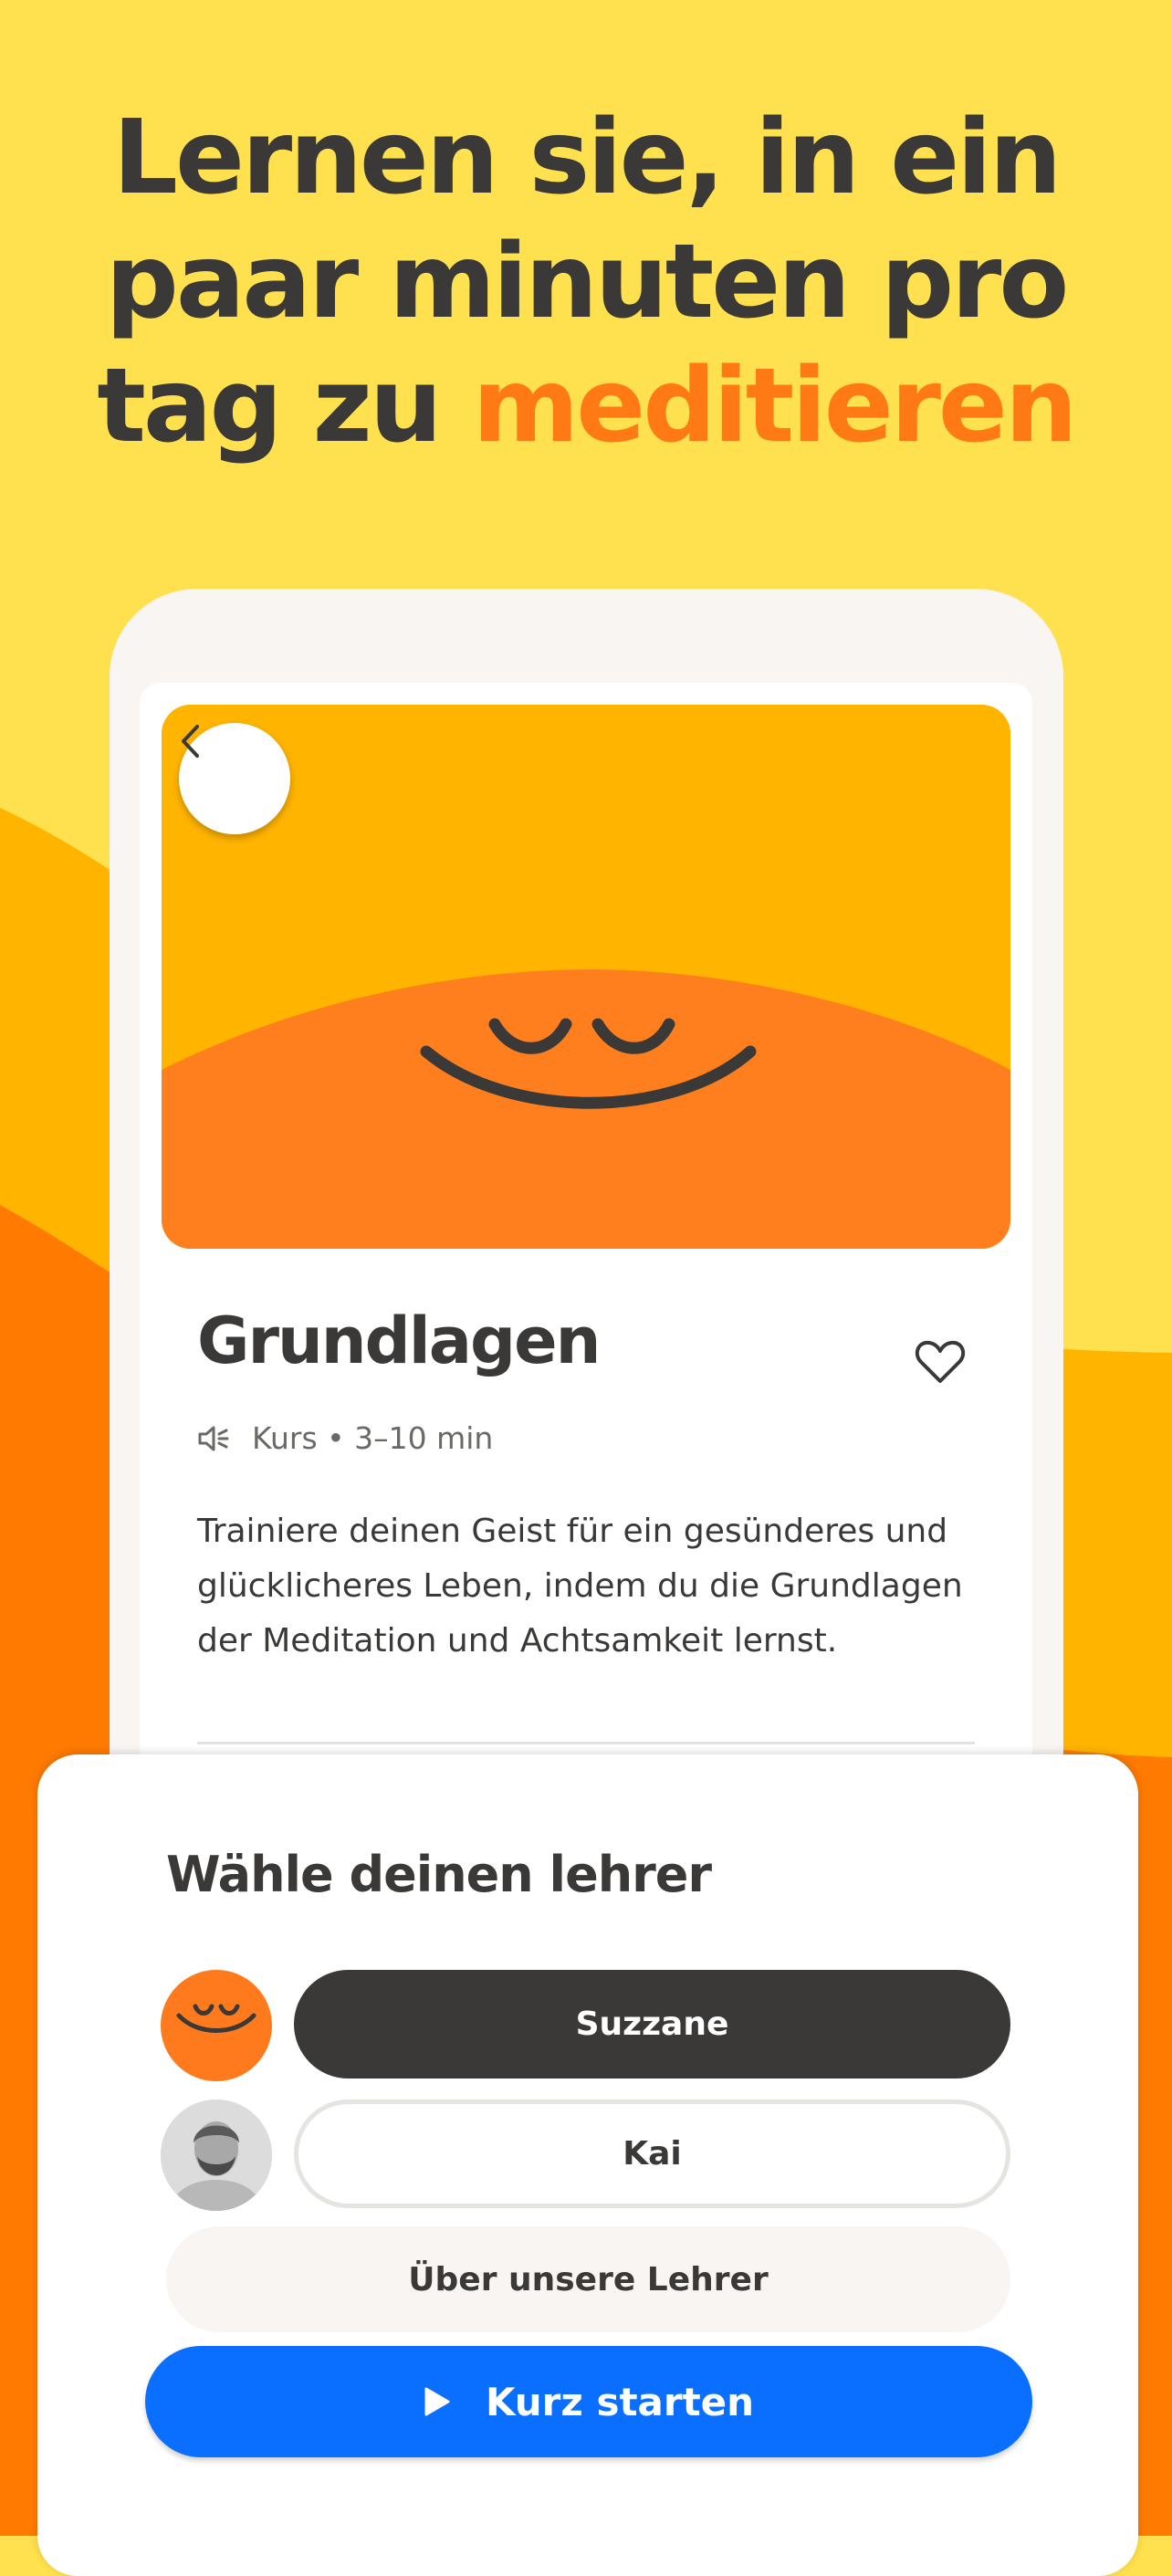  What do you see at coordinates (285, 407) in the screenshot?
I see `headline-line-3-prefix: tag zu` at bounding box center [285, 407].